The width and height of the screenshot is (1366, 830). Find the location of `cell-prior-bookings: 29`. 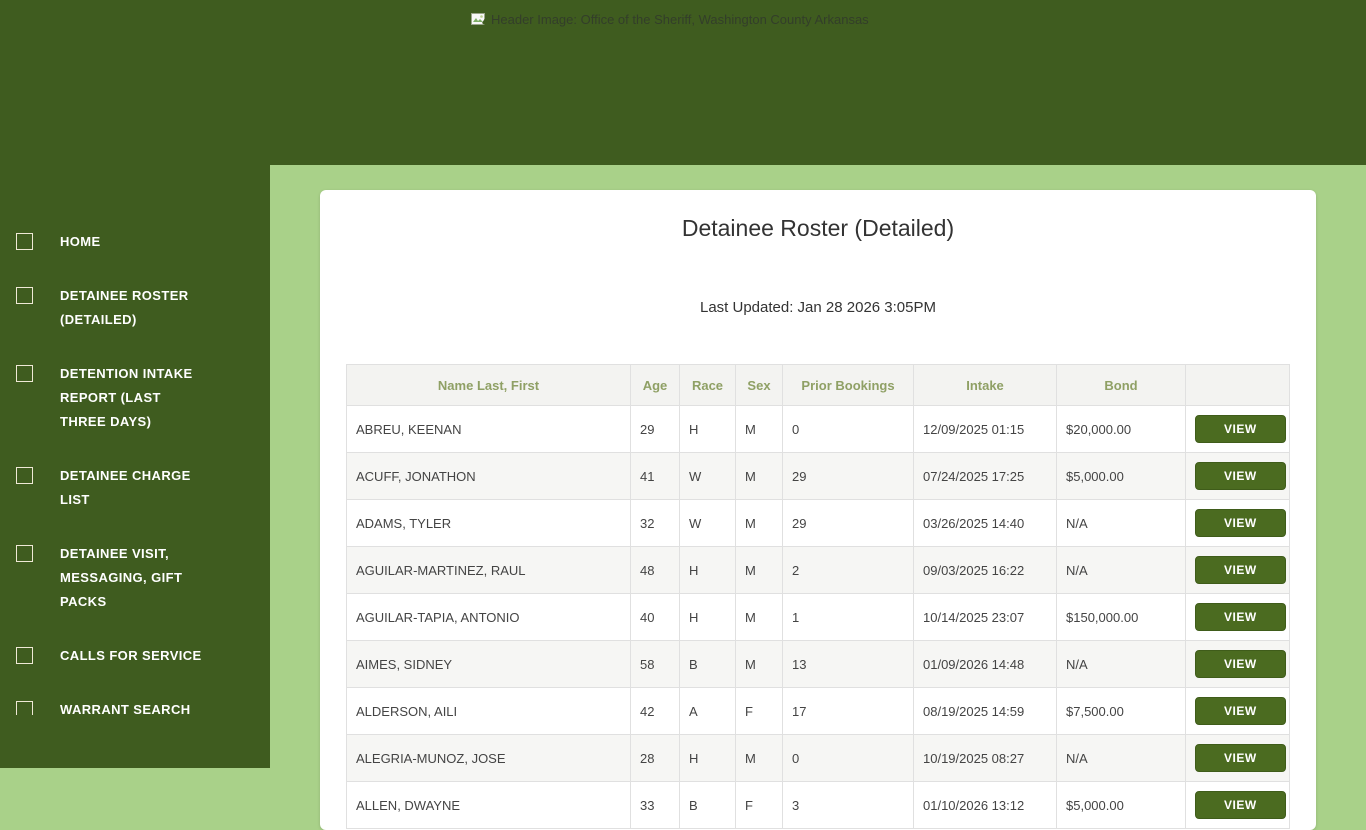

cell-prior-bookings: 29 is located at coordinates (848, 523).